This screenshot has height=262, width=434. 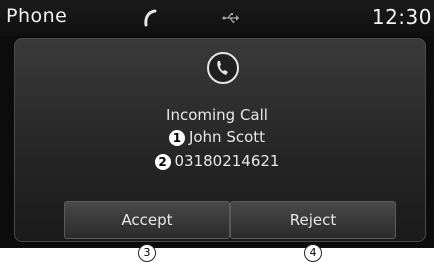 I want to click on accept-button: Accept, so click(x=147, y=220).